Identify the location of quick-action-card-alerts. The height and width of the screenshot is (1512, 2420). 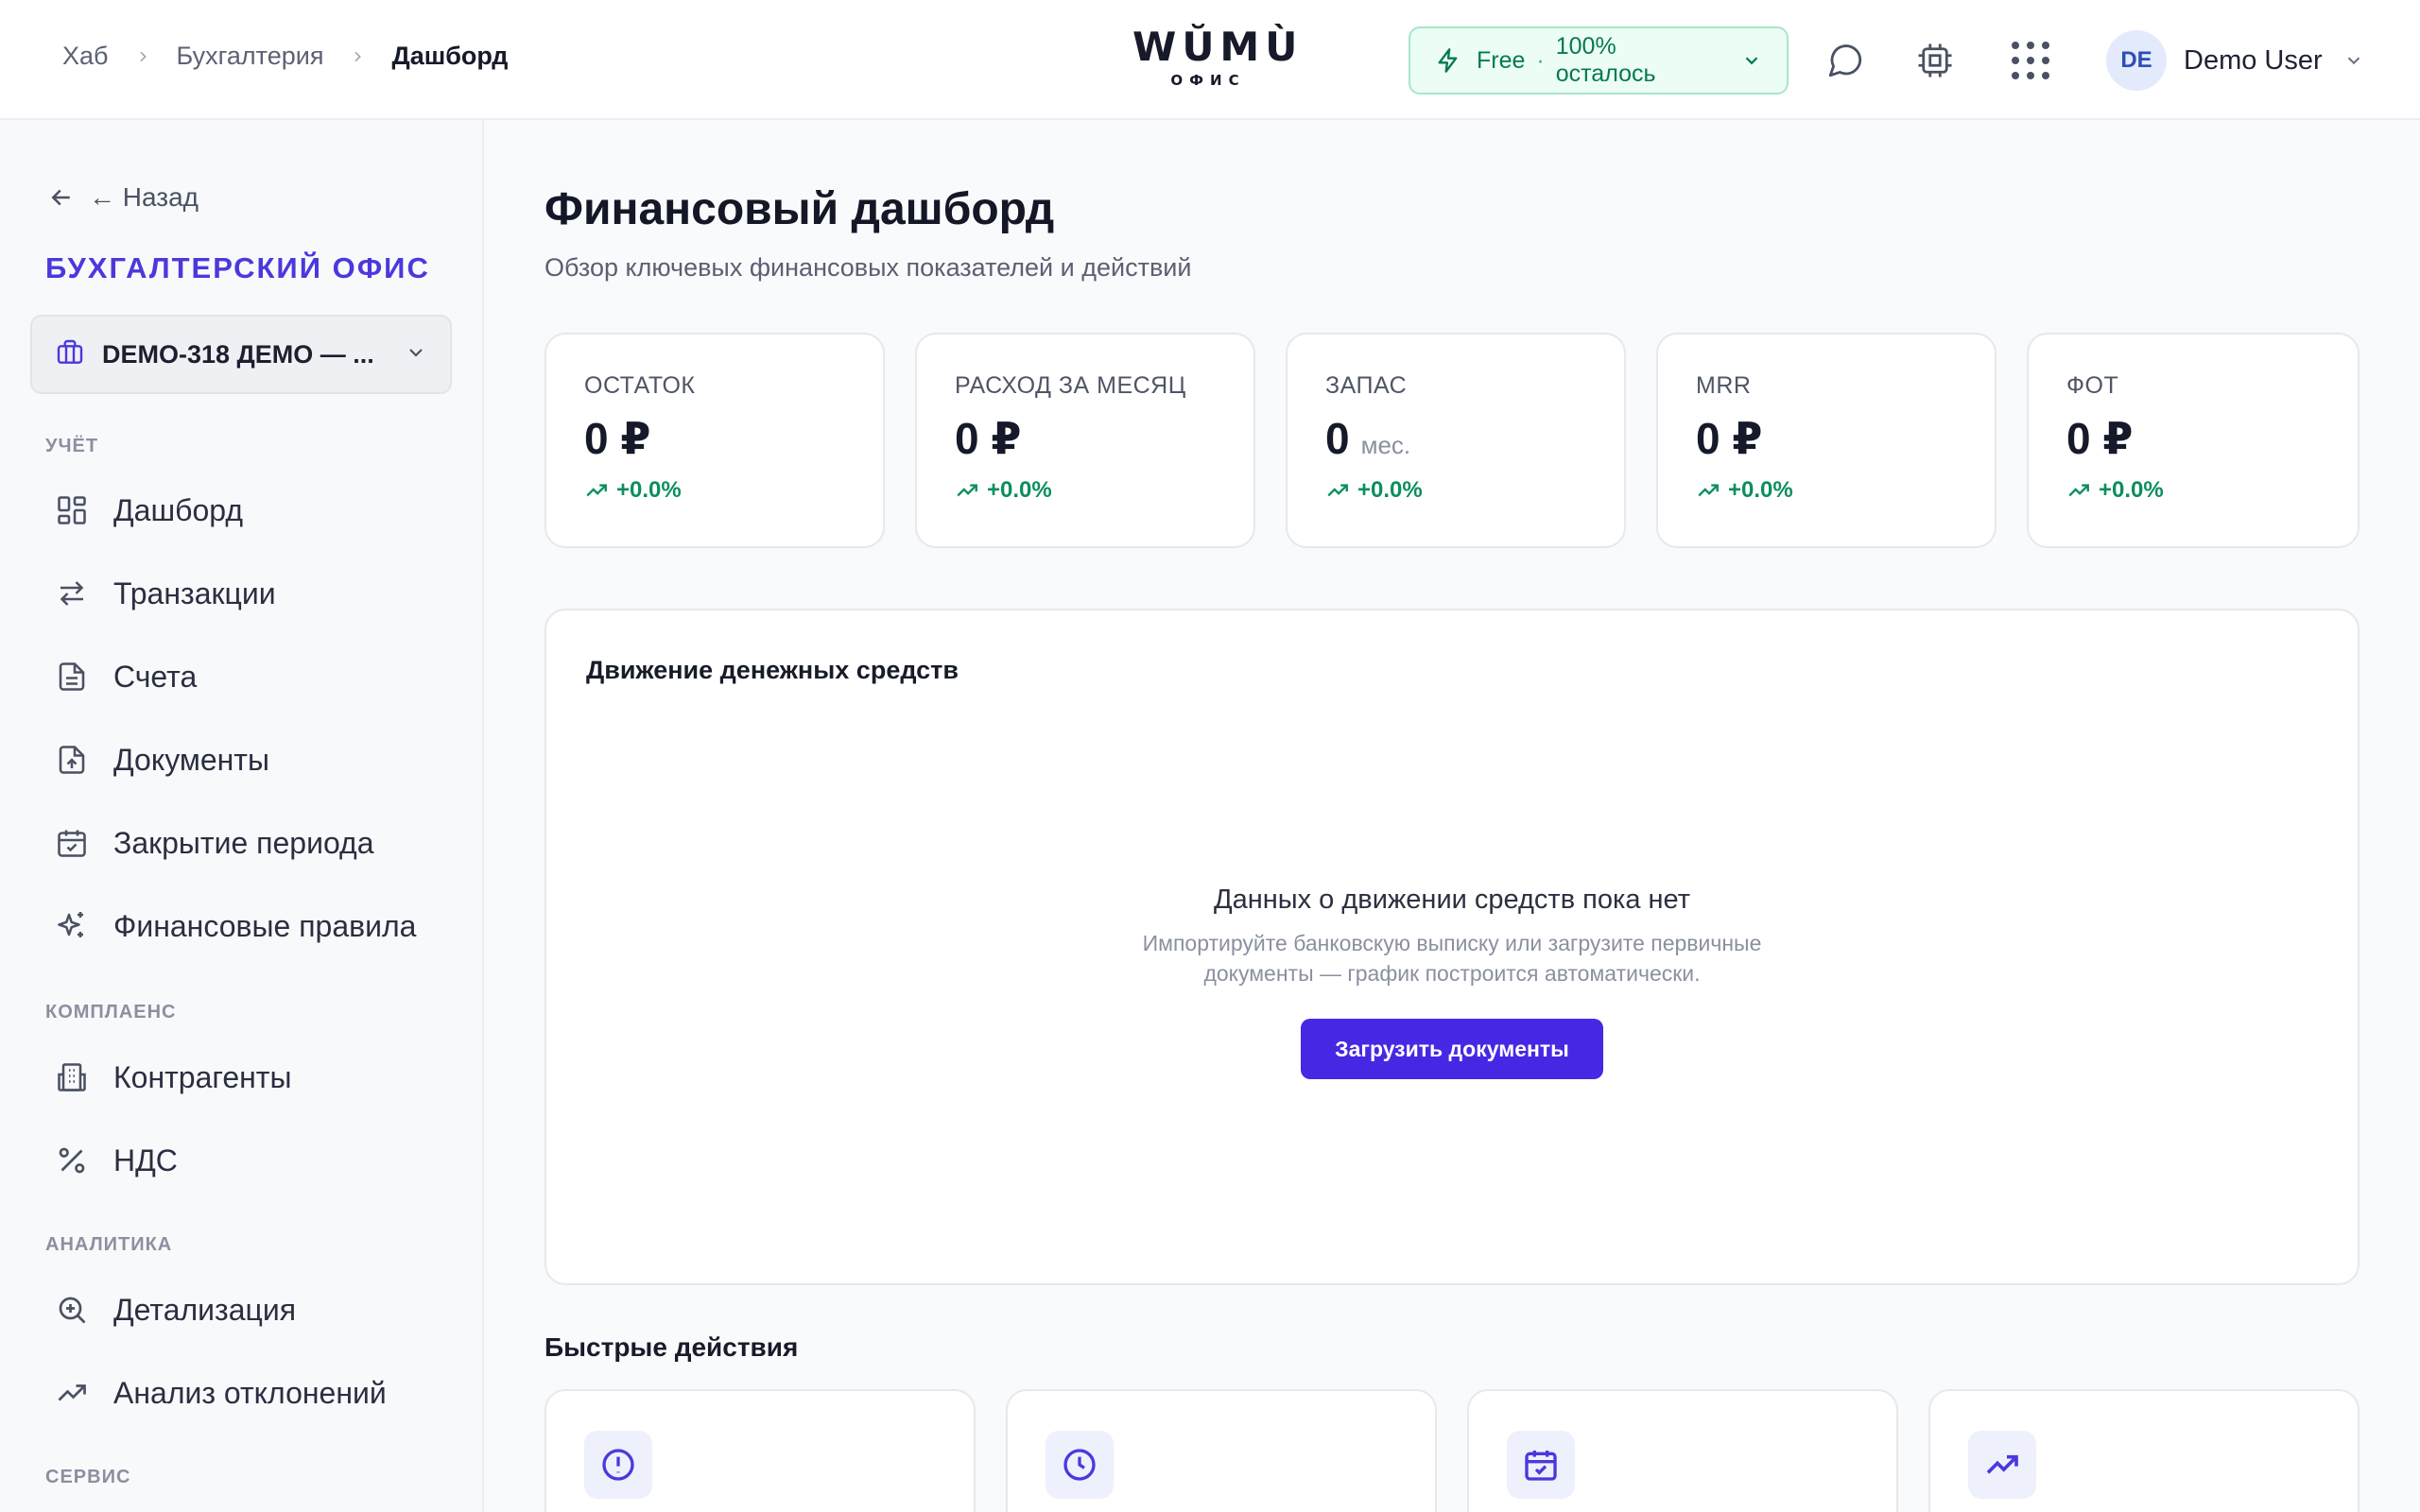
(760, 1450).